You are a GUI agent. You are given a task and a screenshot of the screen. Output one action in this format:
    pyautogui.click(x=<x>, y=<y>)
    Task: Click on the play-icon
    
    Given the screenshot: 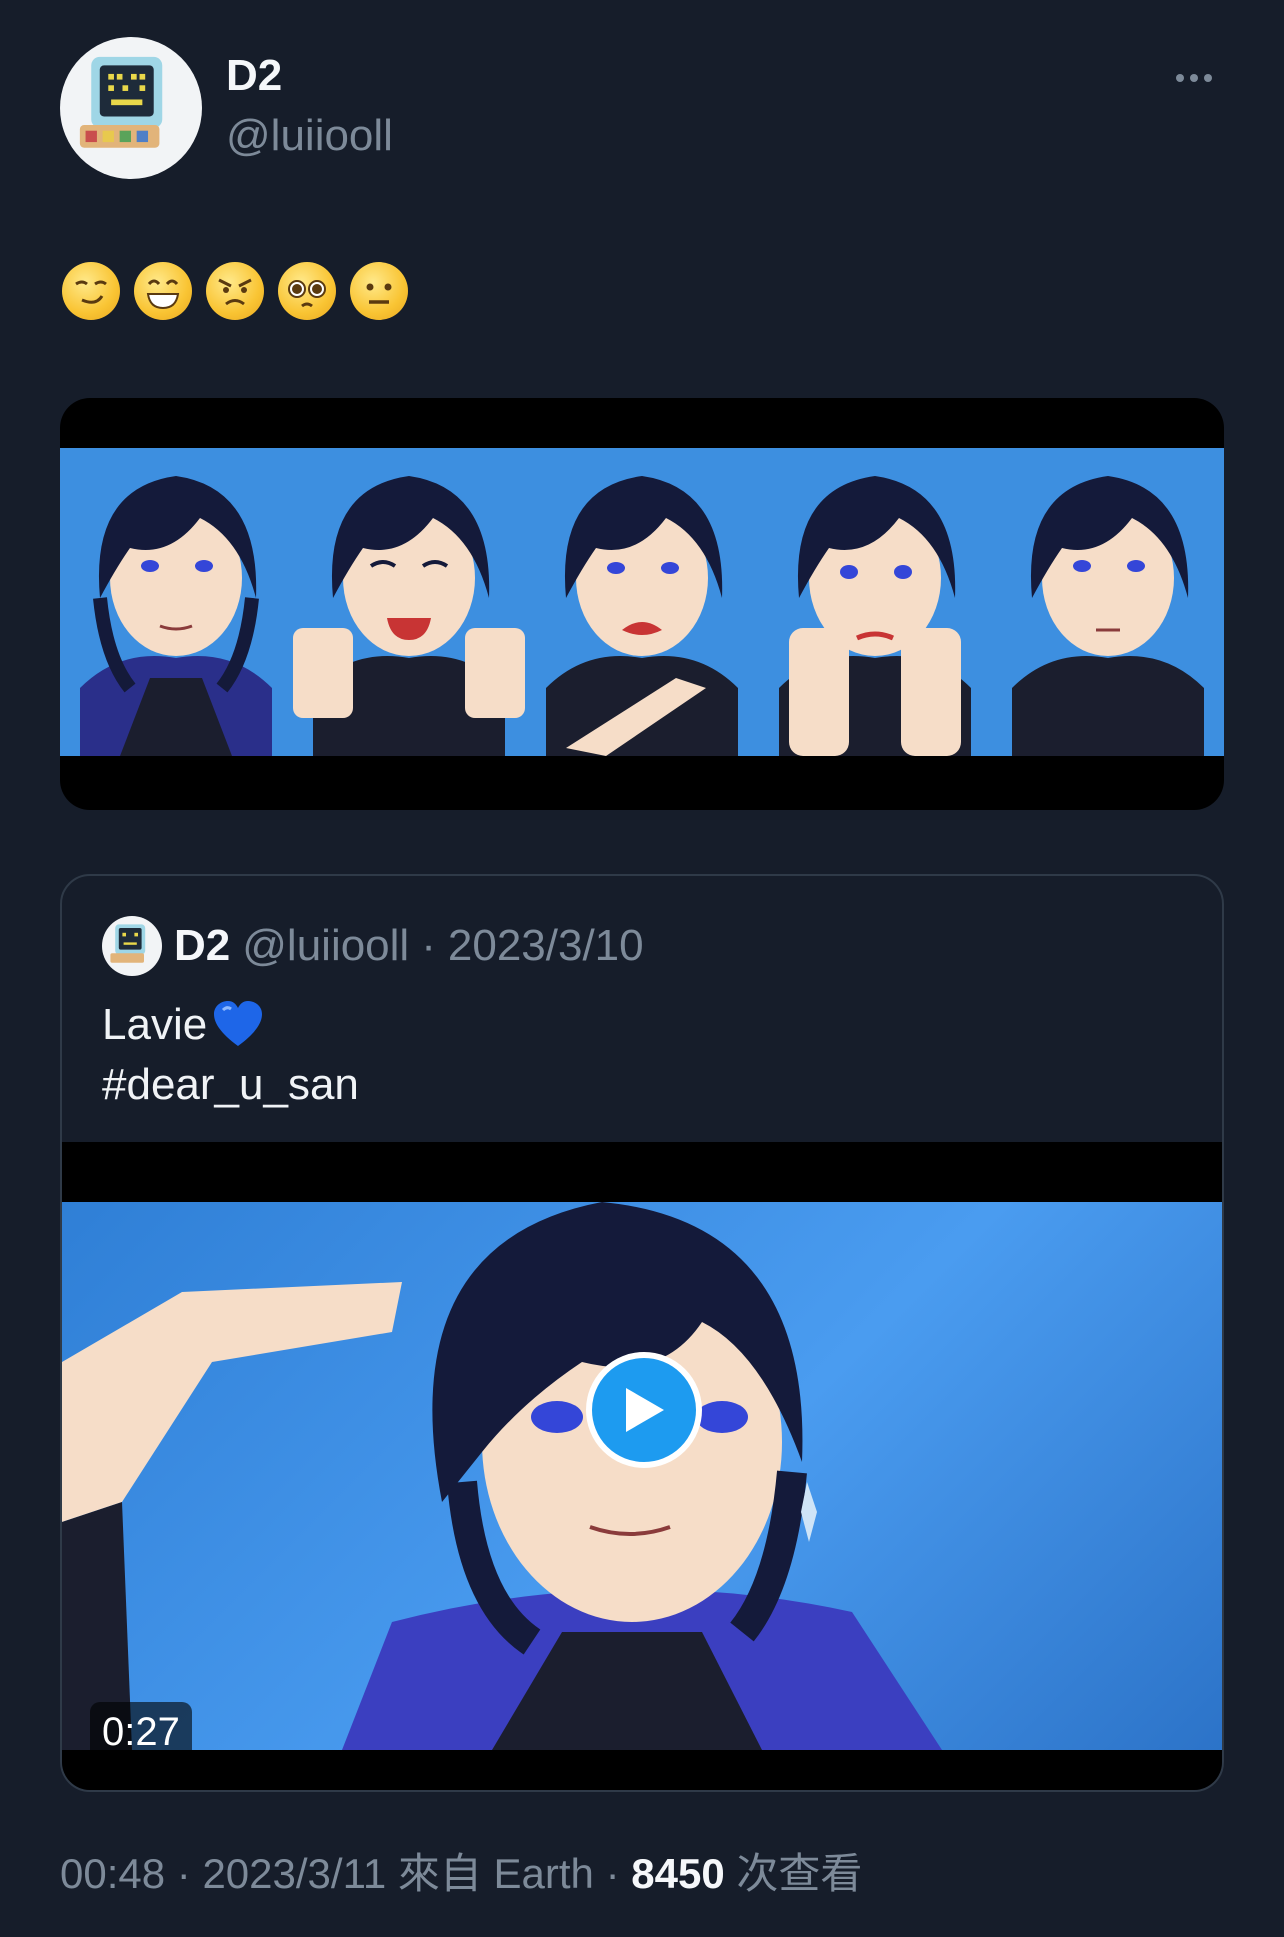 What is the action you would take?
    pyautogui.click(x=645, y=1410)
    